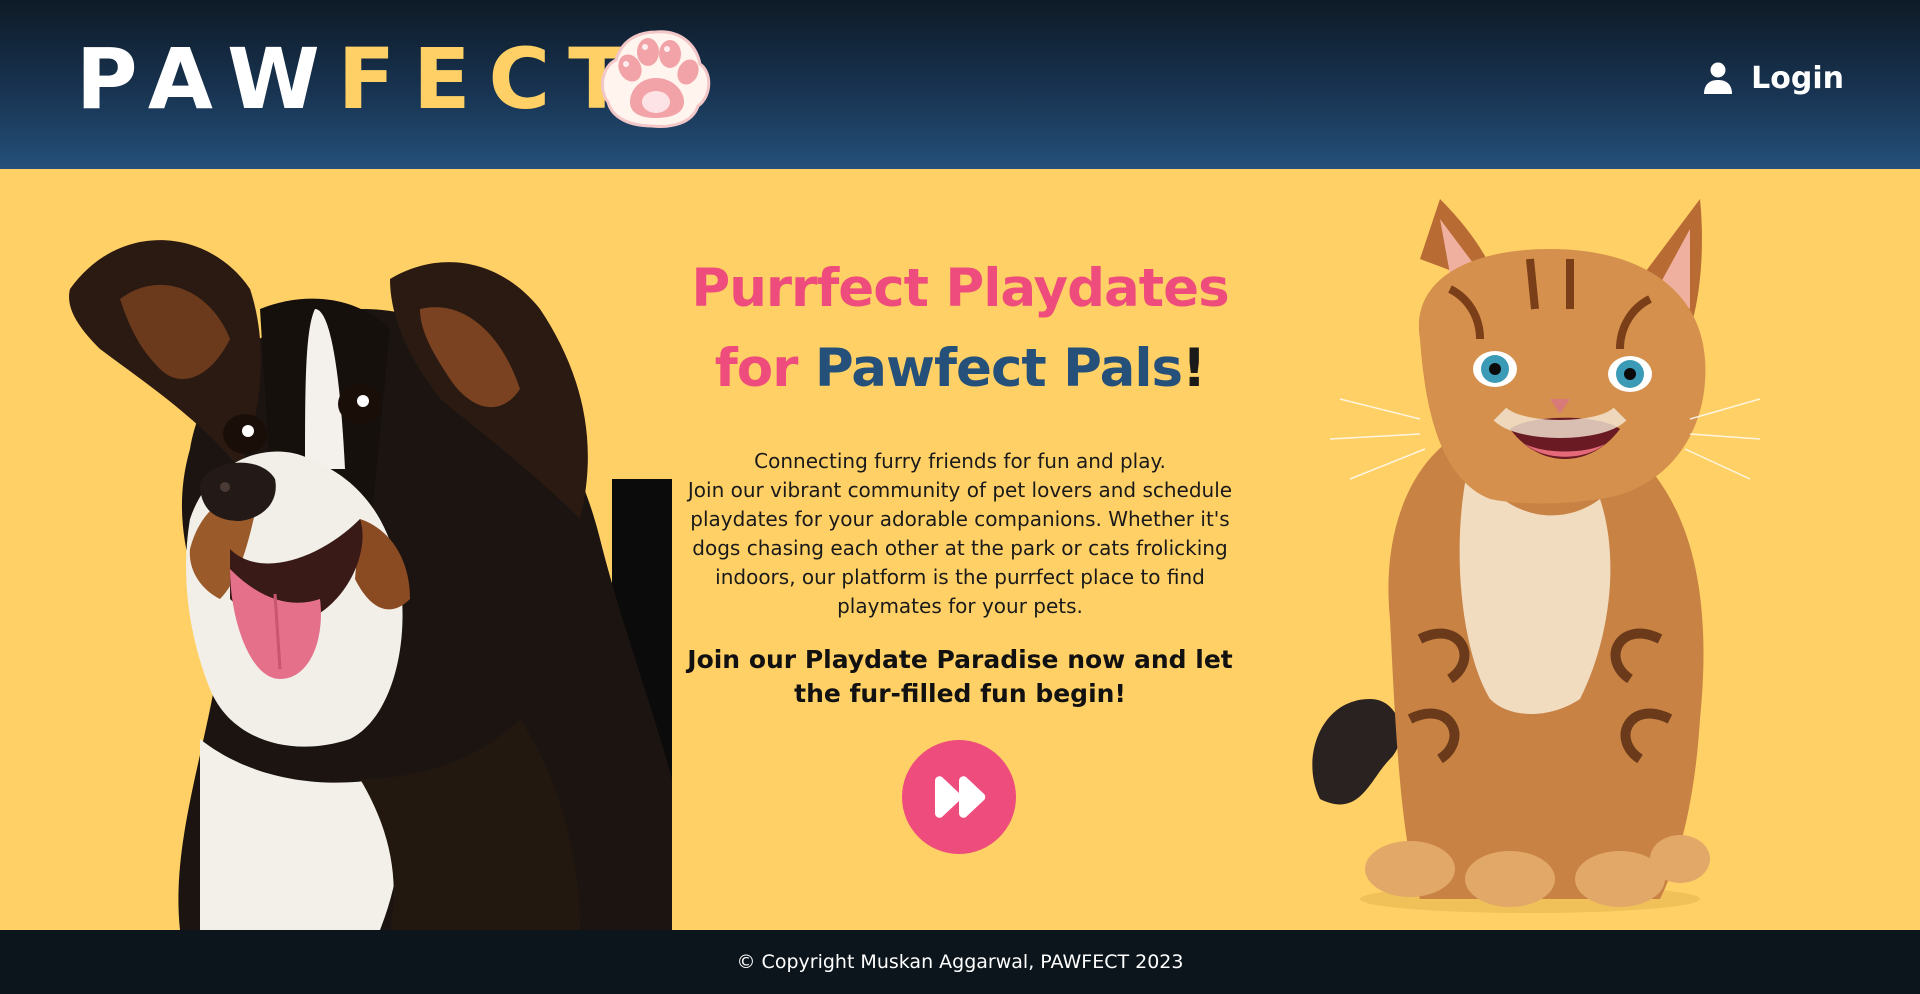 The height and width of the screenshot is (994, 1920). What do you see at coordinates (490, 79) in the screenshot?
I see `logo-text-fect: FECT` at bounding box center [490, 79].